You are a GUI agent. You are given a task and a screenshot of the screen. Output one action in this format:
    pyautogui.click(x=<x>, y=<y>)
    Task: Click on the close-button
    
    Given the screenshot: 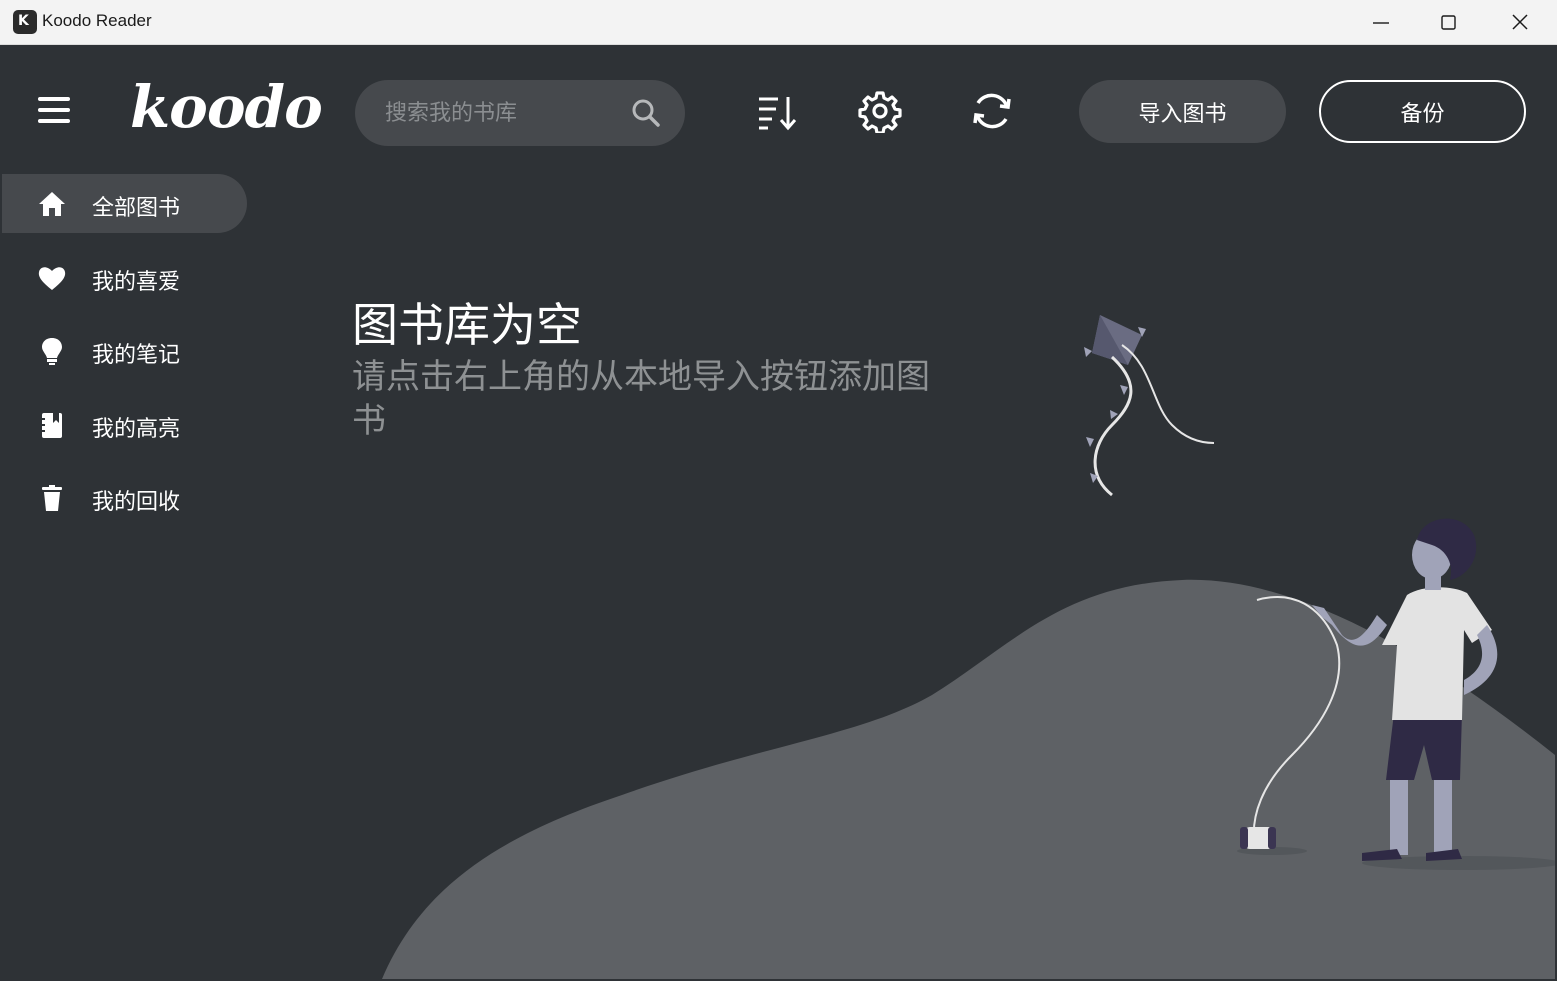 What is the action you would take?
    pyautogui.click(x=1520, y=22)
    